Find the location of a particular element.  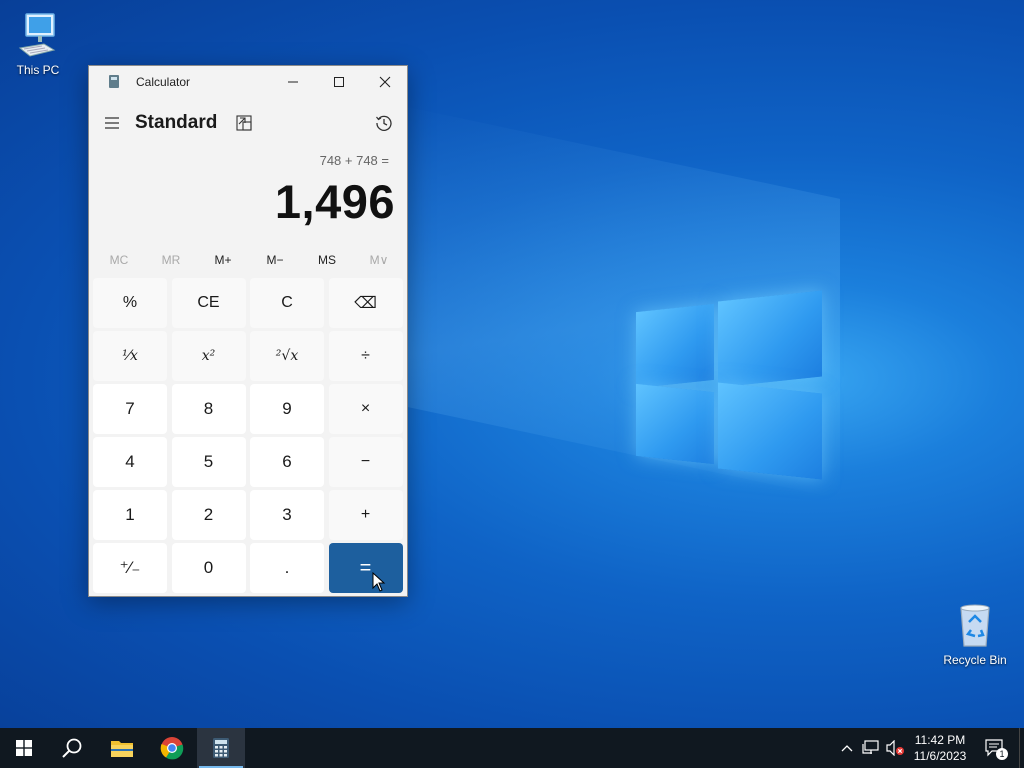

digit-7-button: 7 is located at coordinates (130, 409).